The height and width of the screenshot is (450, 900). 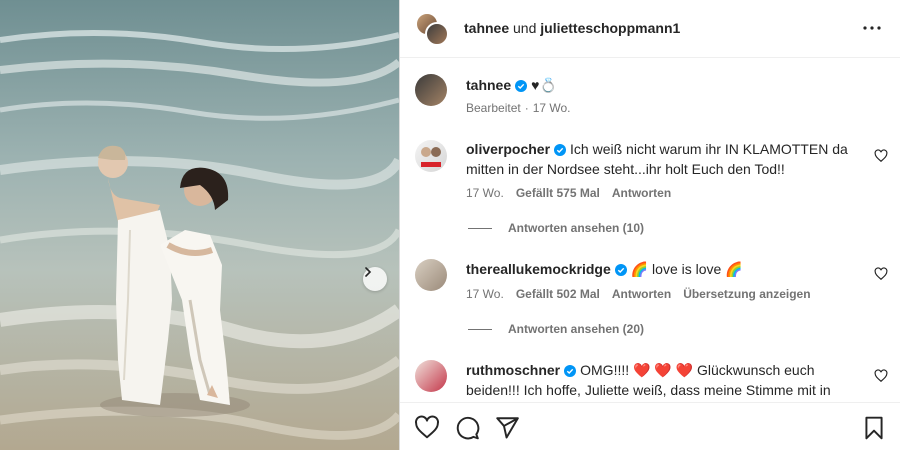 I want to click on view-replies-label: Antworten ansehen (10), so click(x=576, y=228).